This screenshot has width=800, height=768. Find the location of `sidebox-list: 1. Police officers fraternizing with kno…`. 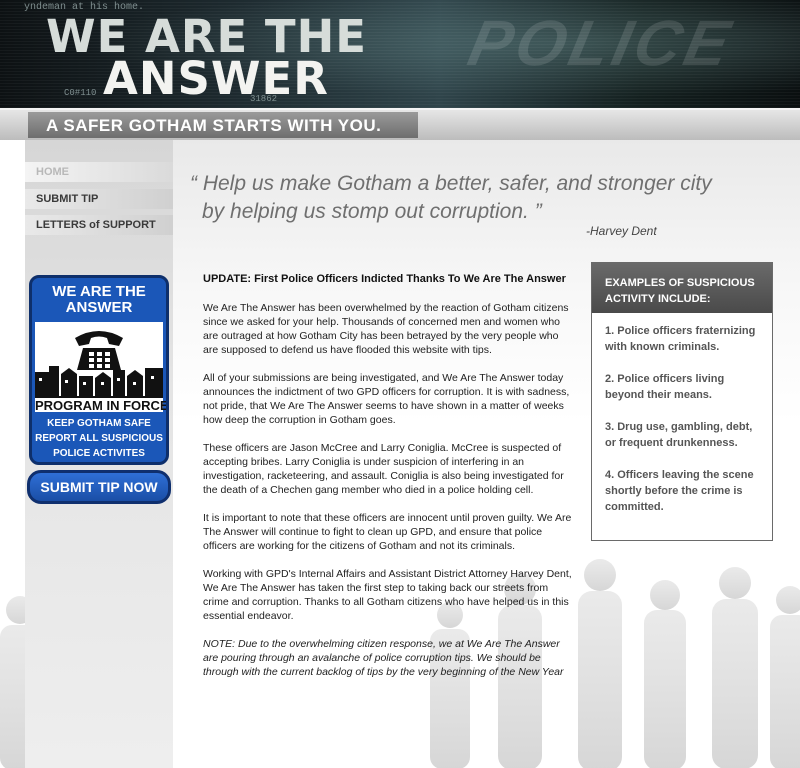

sidebox-list: 1. Police officers fraternizing with kno… is located at coordinates (682, 414).